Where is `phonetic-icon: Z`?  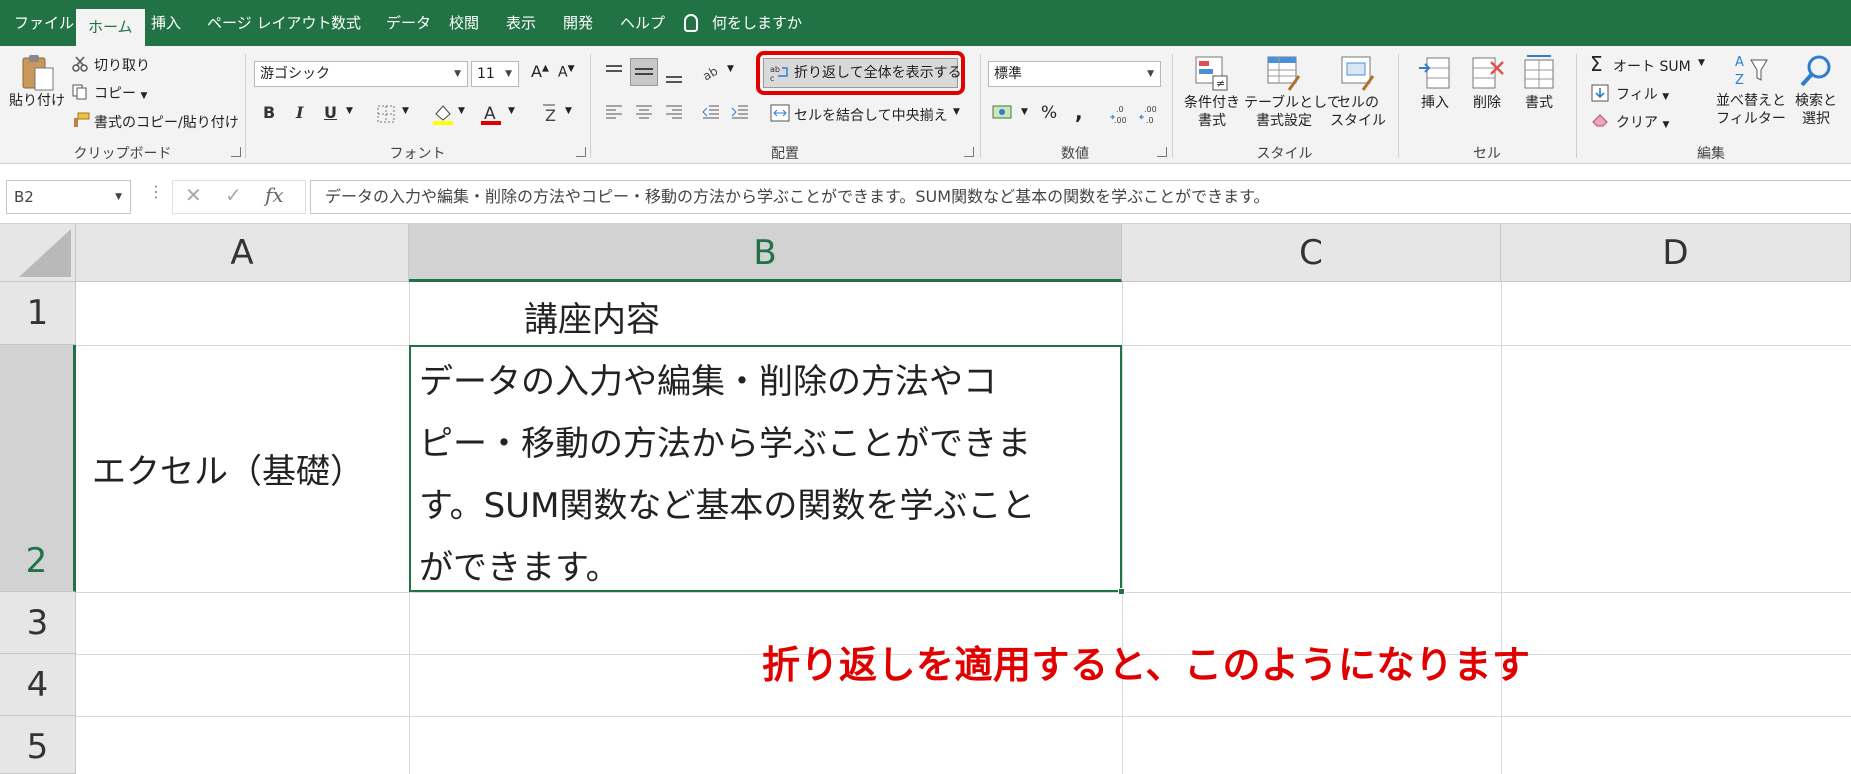 phonetic-icon: Z is located at coordinates (550, 113).